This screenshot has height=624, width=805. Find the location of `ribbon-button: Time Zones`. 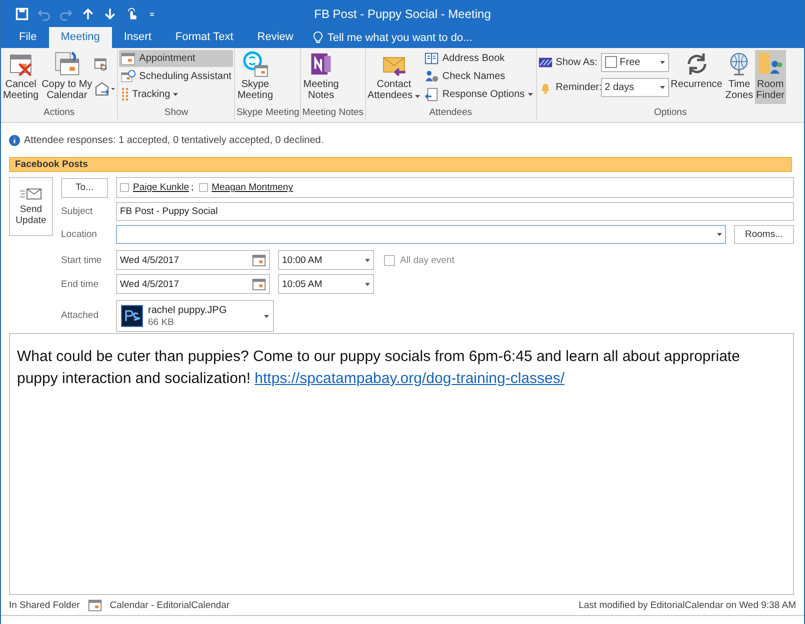

ribbon-button: Time Zones is located at coordinates (739, 77).